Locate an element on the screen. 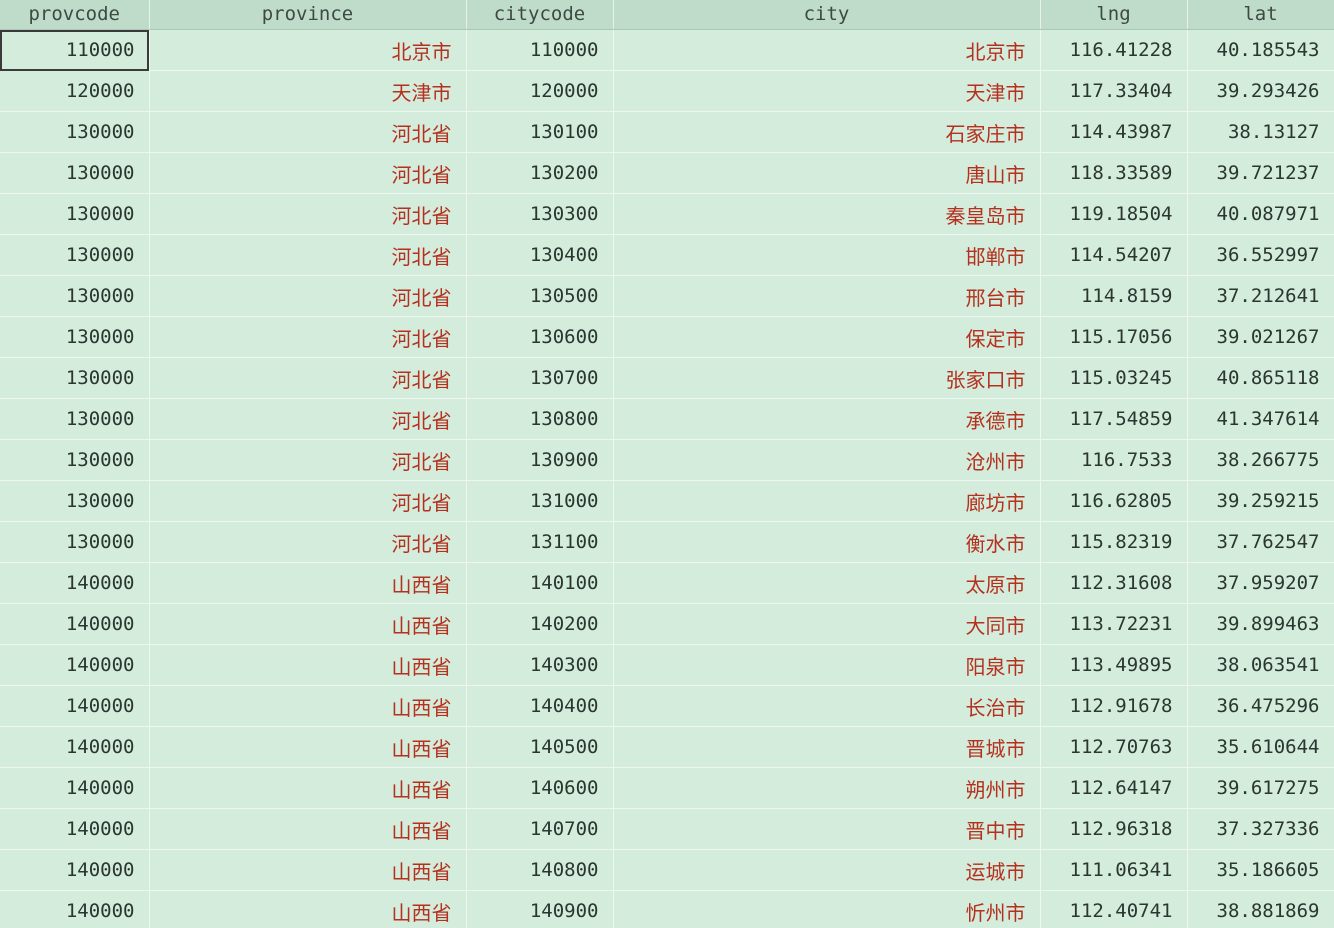  table-row: 140000 山西省 140900 忻州市 112.40741 38.881869 is located at coordinates (667, 909).